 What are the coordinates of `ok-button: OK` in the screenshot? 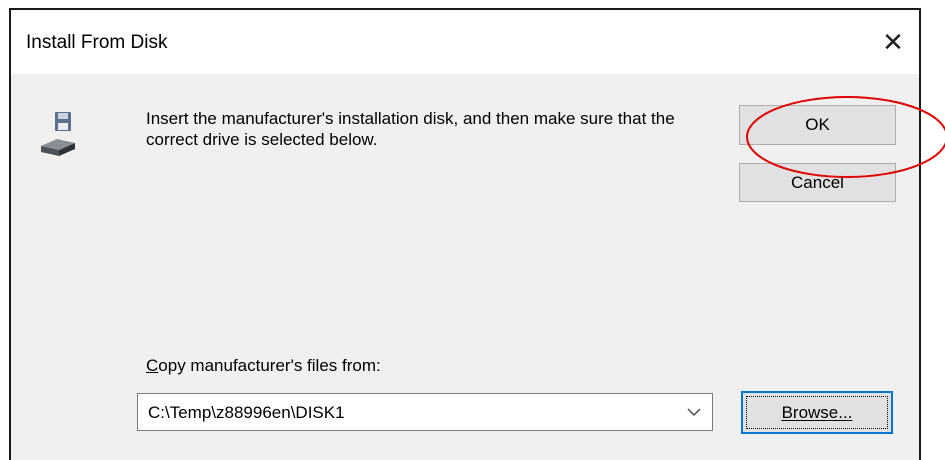 It's located at (817, 125).